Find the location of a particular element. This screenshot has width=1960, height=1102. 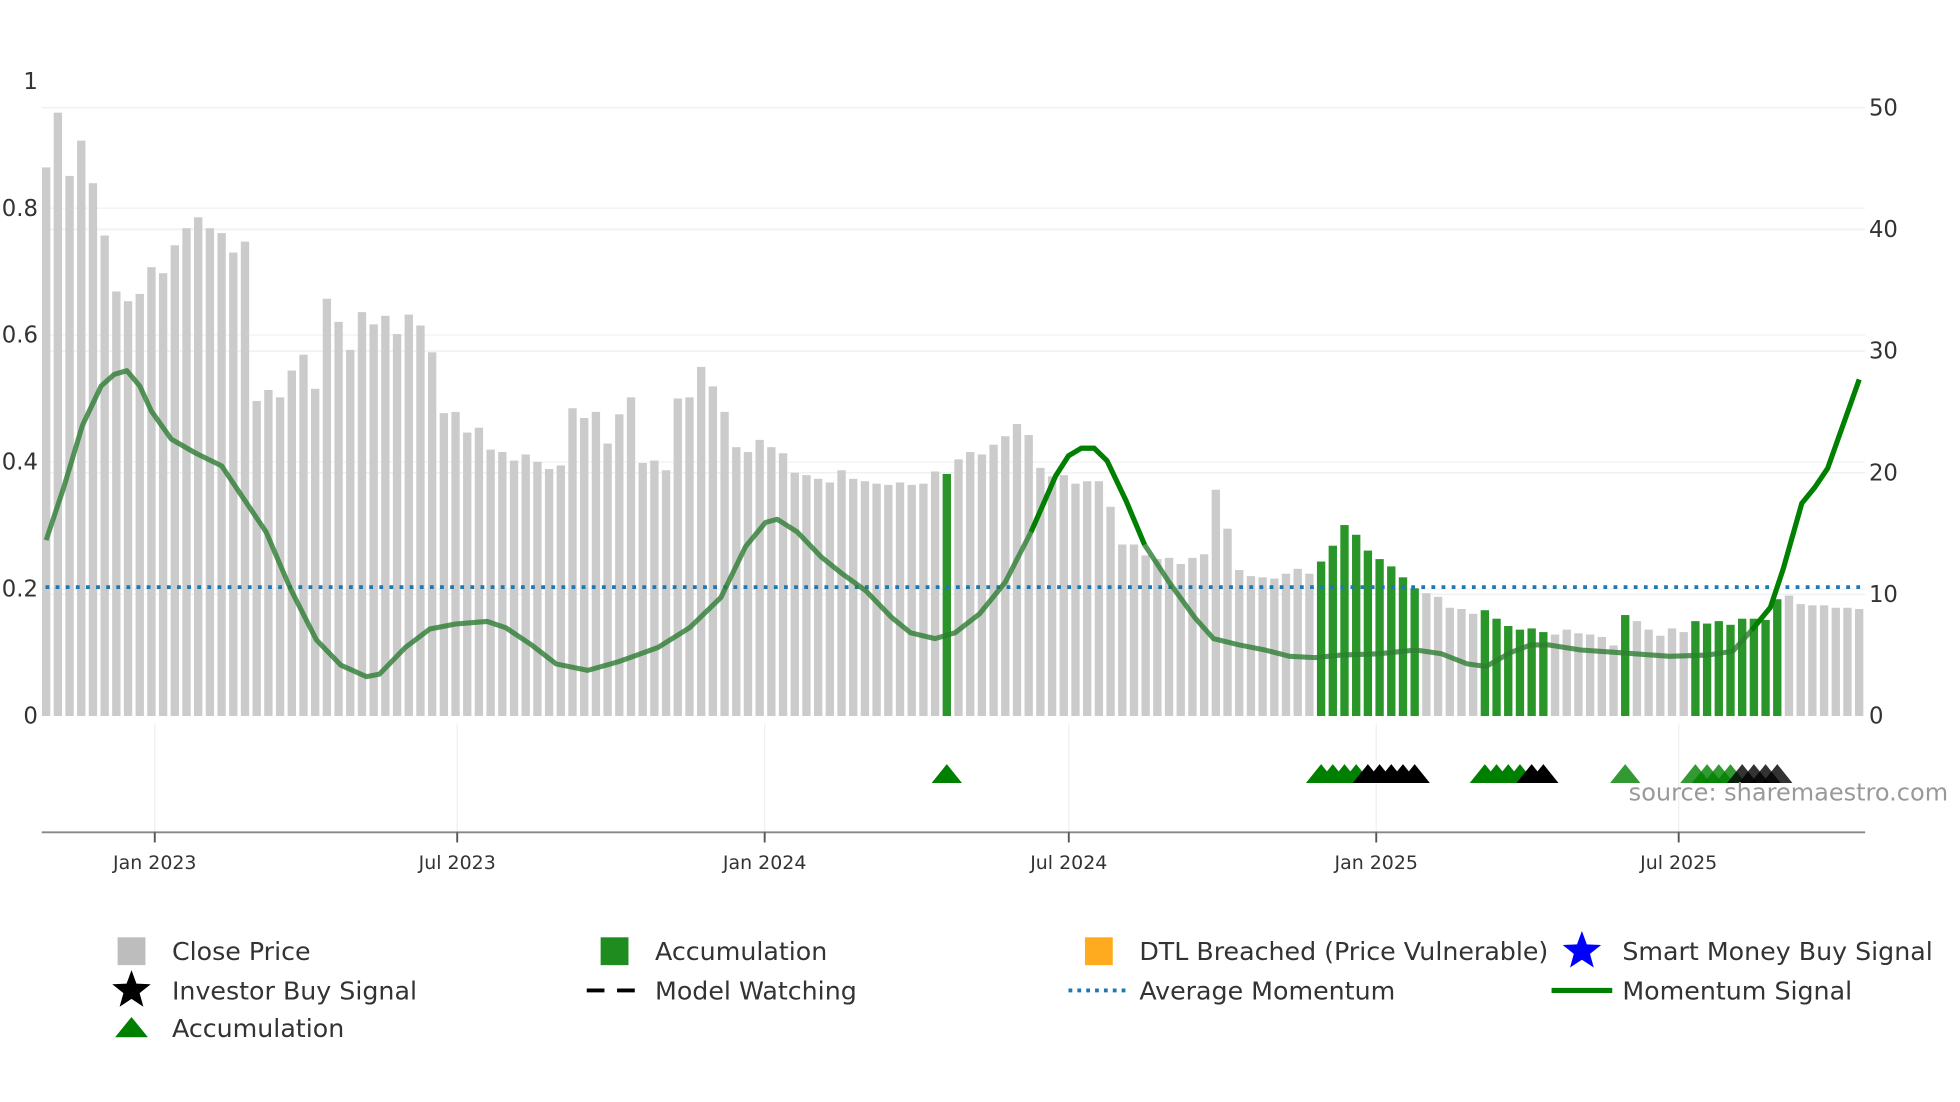

legend-item: Smart Money Buy Signal is located at coordinates (1747, 949).